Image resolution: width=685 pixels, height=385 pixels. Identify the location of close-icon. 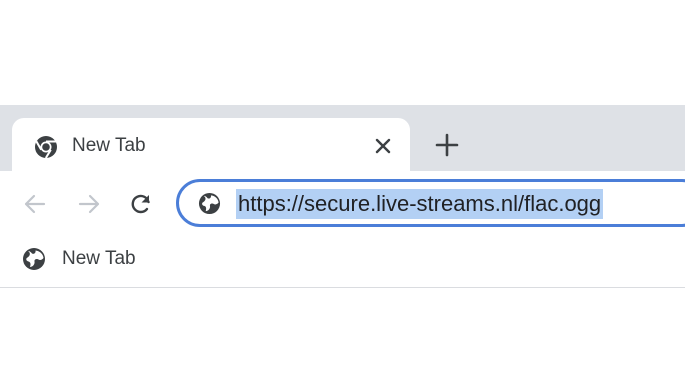
(383, 146).